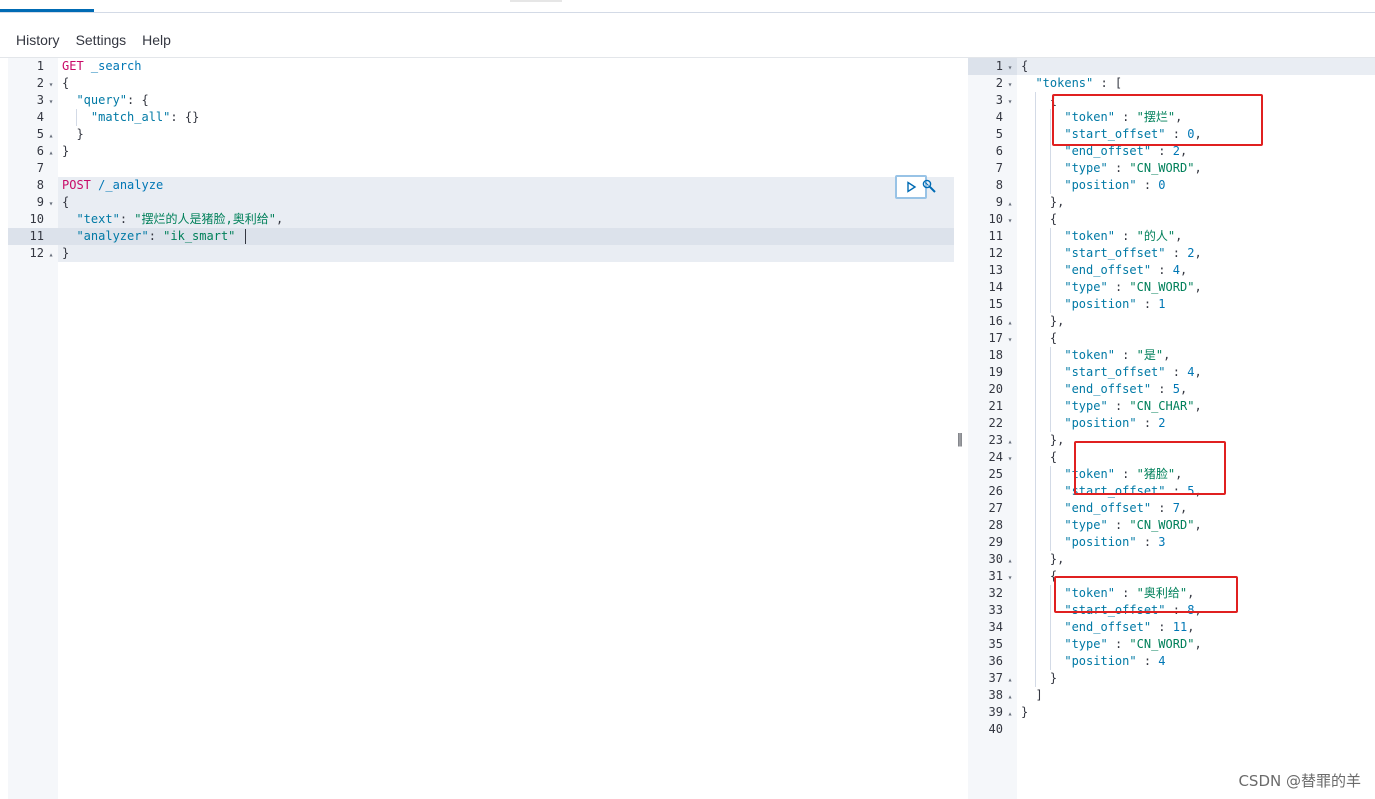 This screenshot has height=799, width=1375. What do you see at coordinates (995, 372) in the screenshot?
I see `line-number-text: 19` at bounding box center [995, 372].